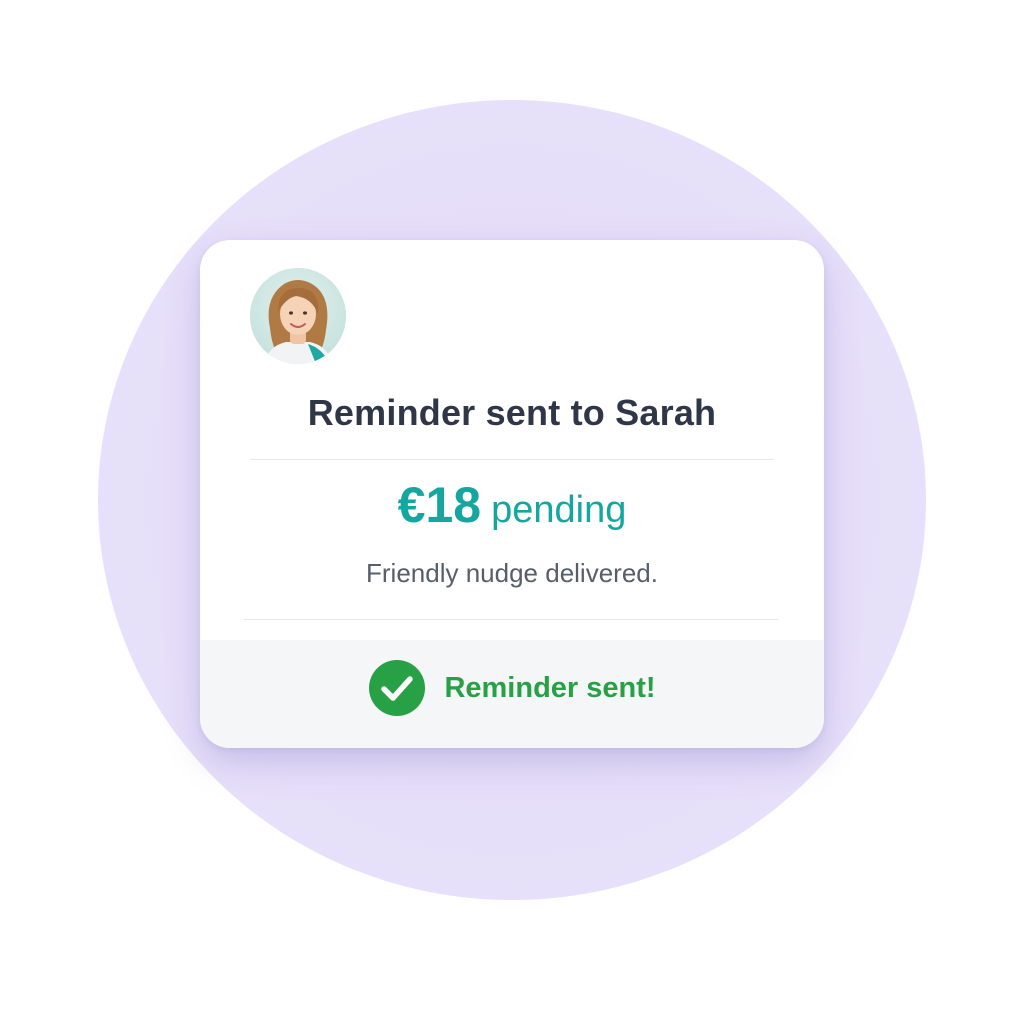  Describe the element at coordinates (397, 688) in the screenshot. I see `check-circle-icon` at that location.